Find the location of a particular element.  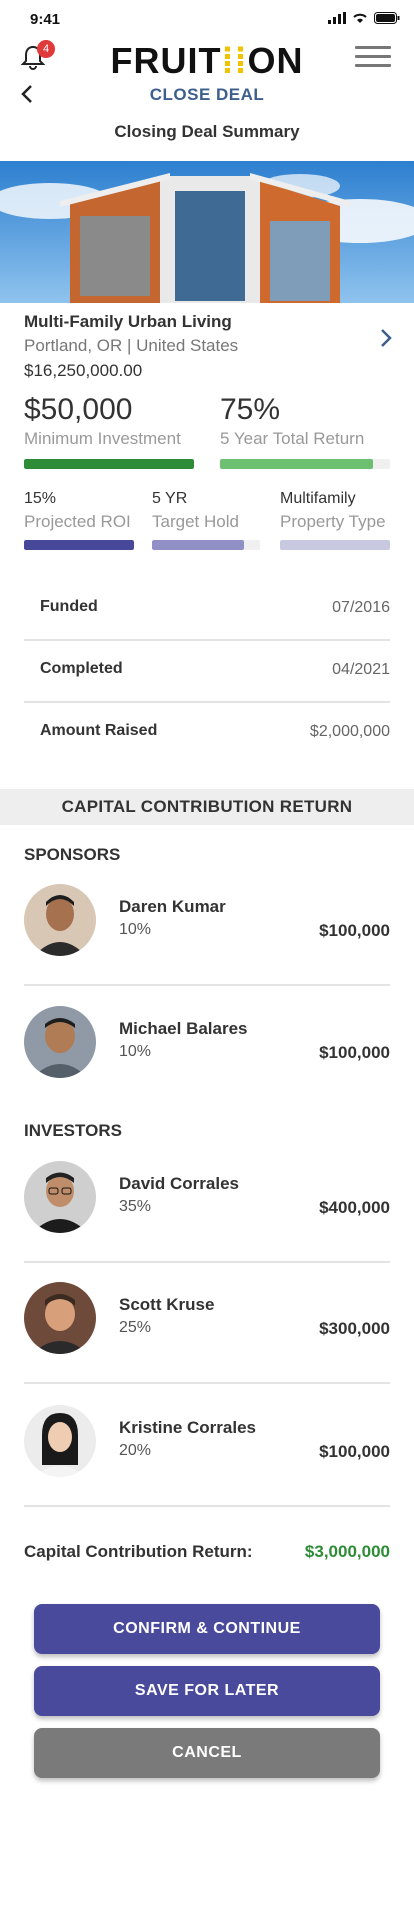

person-name: Scott Kruse is located at coordinates (167, 1304).